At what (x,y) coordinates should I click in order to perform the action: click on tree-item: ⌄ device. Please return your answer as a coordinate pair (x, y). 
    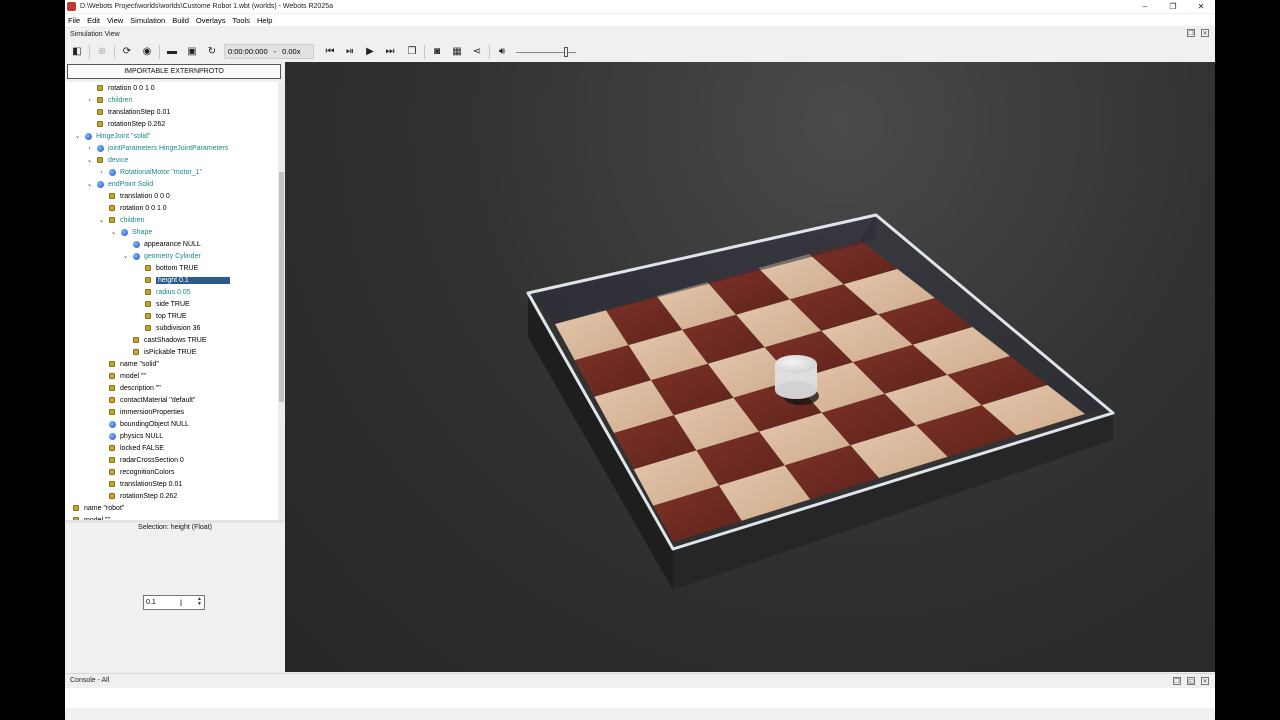
    Looking at the image, I should click on (108, 160).